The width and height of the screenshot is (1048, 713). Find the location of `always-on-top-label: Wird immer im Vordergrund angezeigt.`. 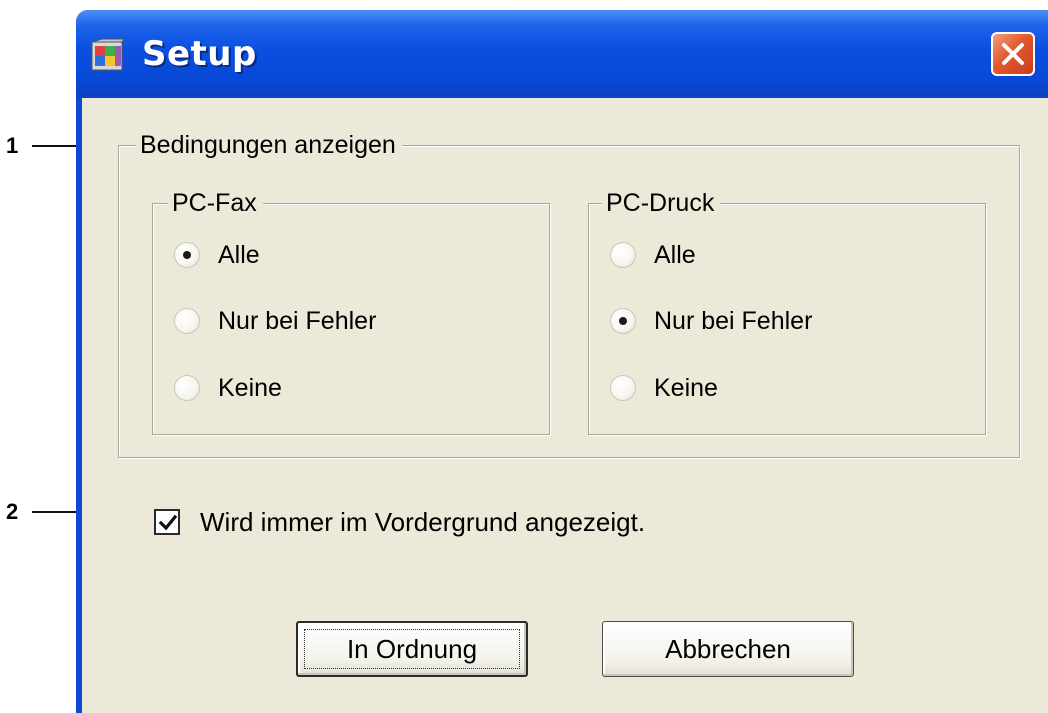

always-on-top-label: Wird immer im Vordergrund angezeigt. is located at coordinates (423, 521).